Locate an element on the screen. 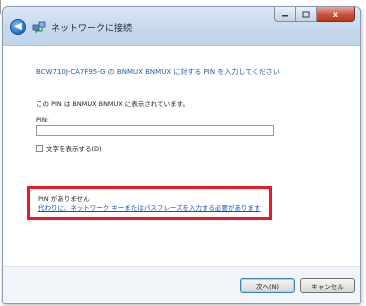 The width and height of the screenshot is (366, 306). document-edge-line is located at coordinates (0, 7).